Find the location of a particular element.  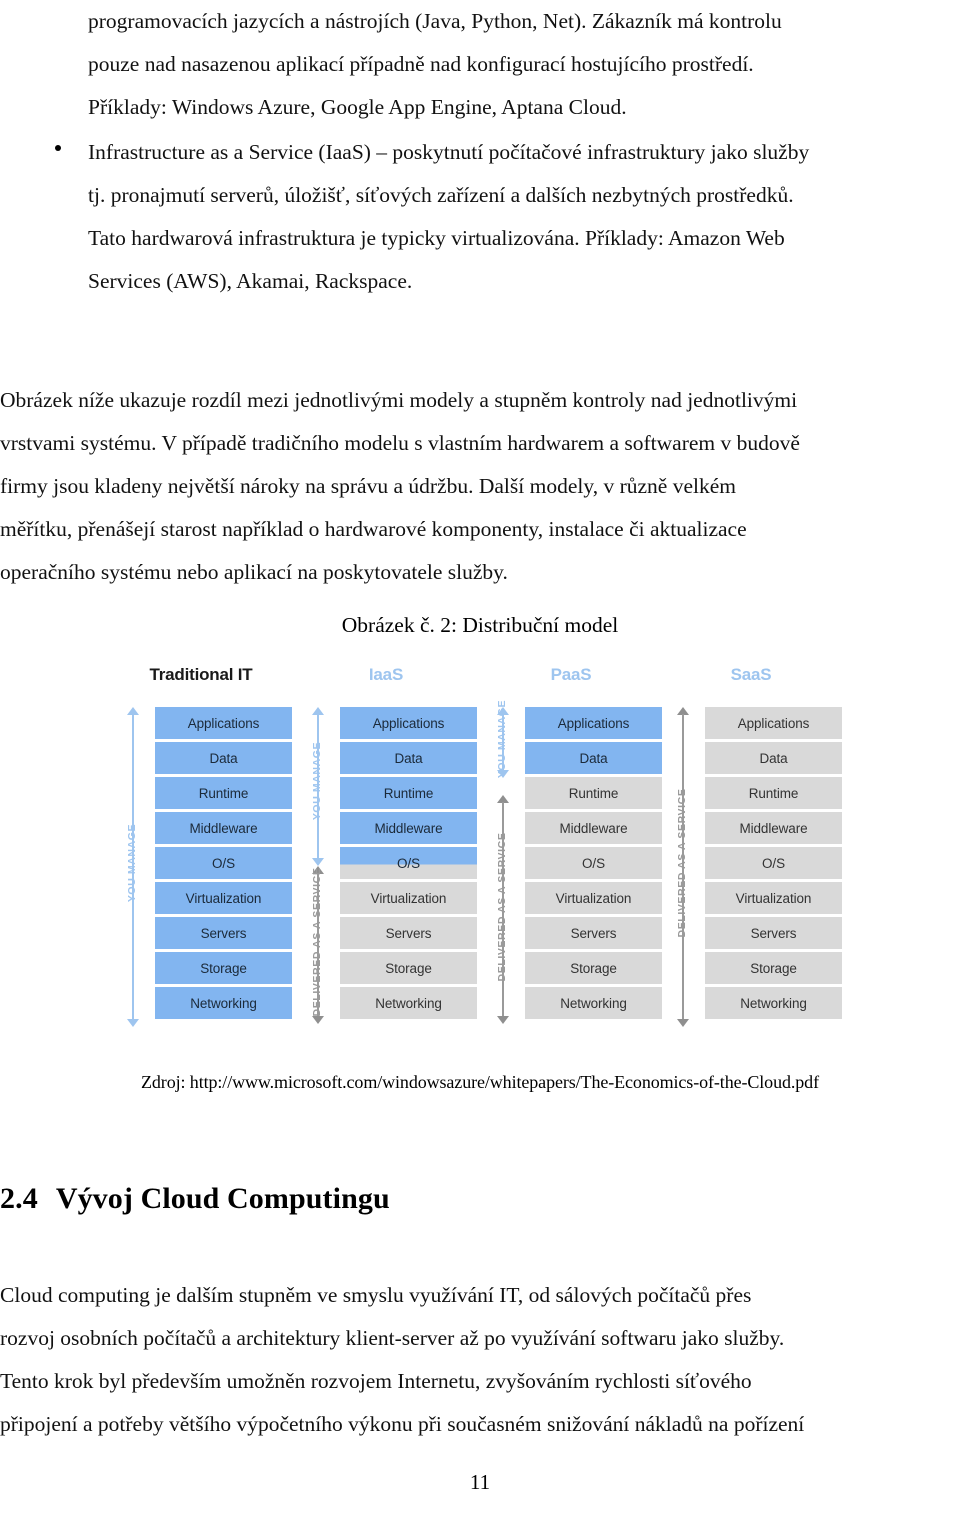

you-manage-arrow-group-iaas: YOU MANAGE is located at coordinates (312, 789).